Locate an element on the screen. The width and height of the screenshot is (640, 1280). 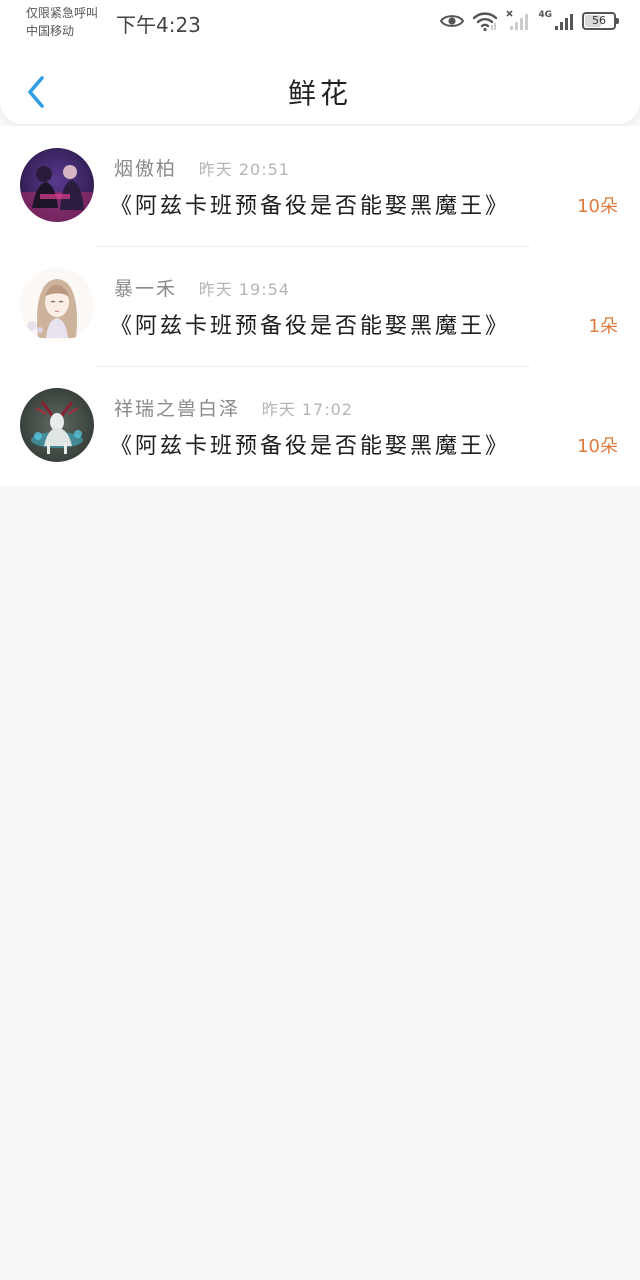
record-meta: 烟傲柏 昨天 20:51 is located at coordinates (202, 167).